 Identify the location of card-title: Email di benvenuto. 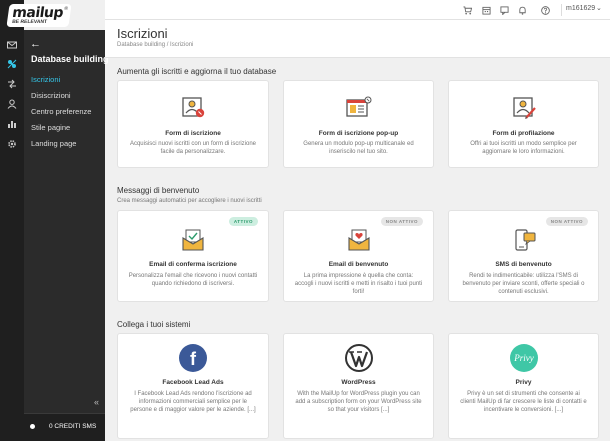
(358, 264).